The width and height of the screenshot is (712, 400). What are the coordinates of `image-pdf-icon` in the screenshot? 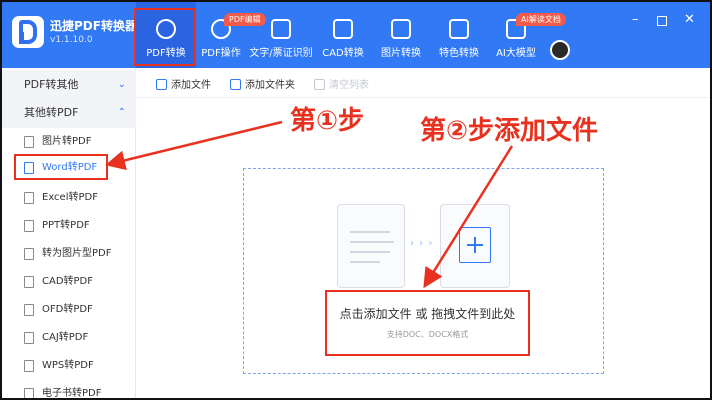 It's located at (29, 254).